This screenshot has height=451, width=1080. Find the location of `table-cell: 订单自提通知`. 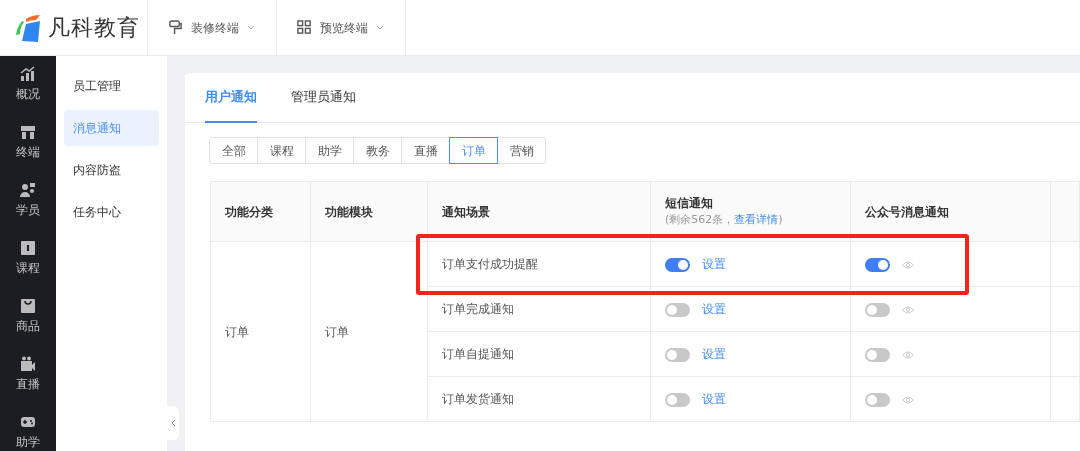

table-cell: 订单自提通知 is located at coordinates (539, 354).